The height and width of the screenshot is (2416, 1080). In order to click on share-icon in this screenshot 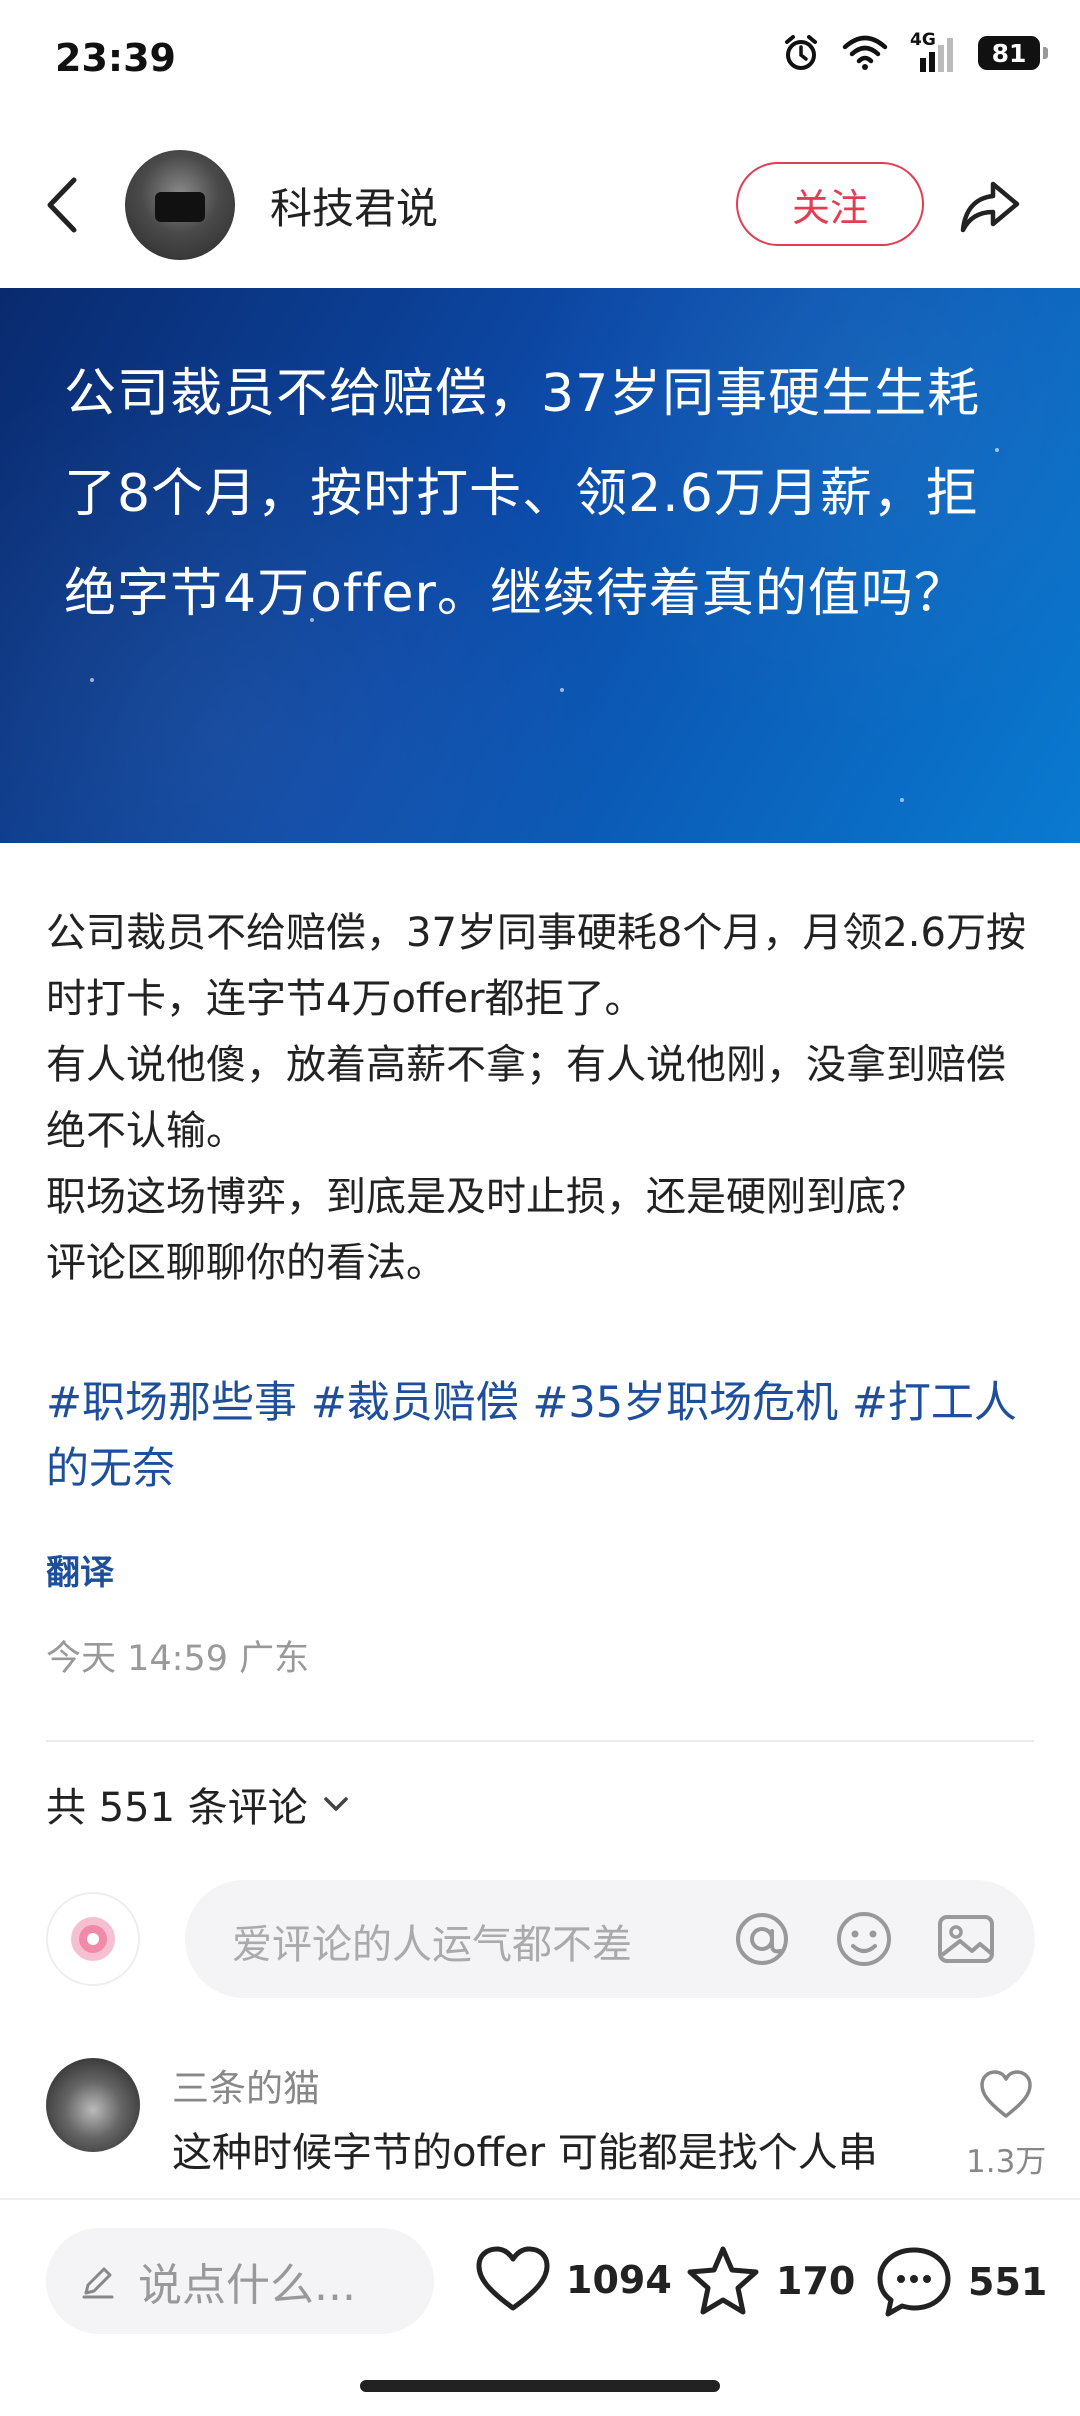, I will do `click(990, 205)`.